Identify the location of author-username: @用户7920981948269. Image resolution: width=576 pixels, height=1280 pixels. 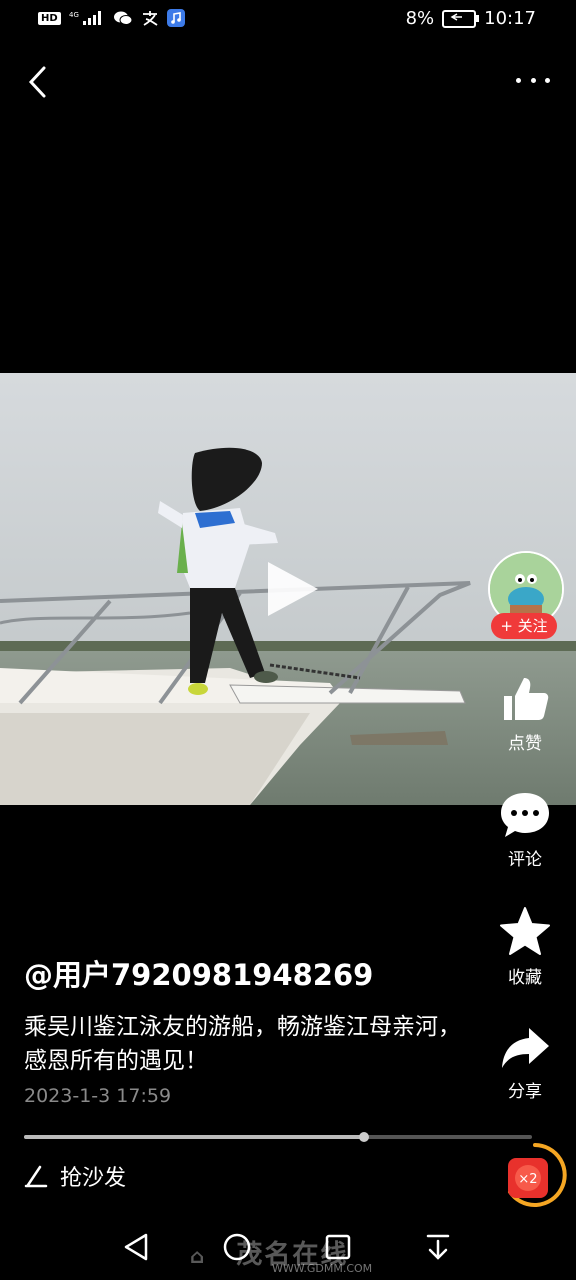
(198, 973).